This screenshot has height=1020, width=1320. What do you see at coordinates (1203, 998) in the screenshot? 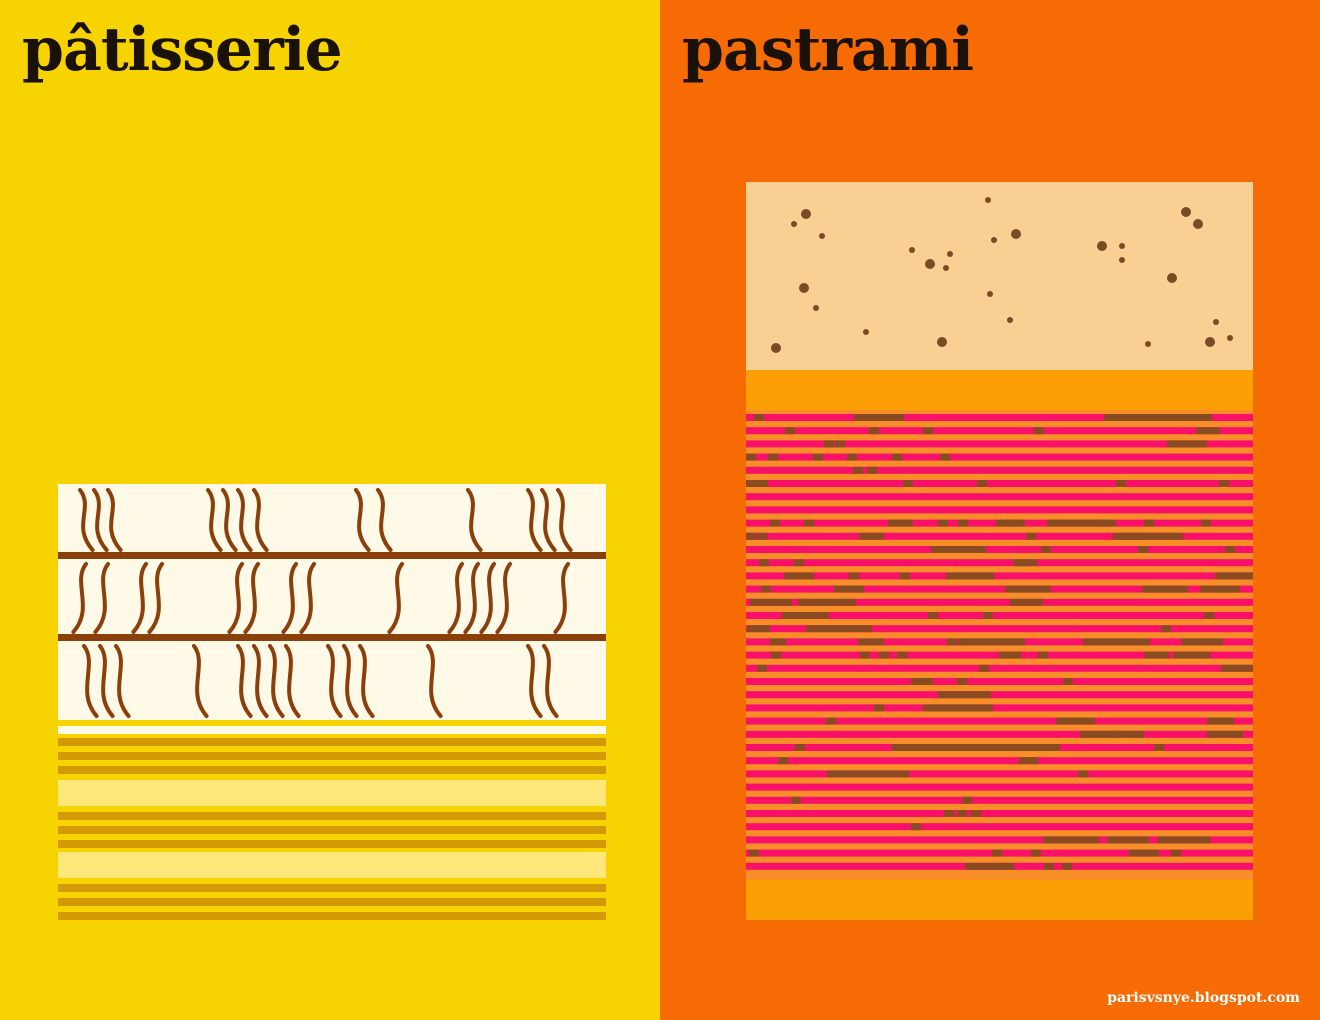
I see `blog-credit: parisvsnye.blogspot.com` at bounding box center [1203, 998].